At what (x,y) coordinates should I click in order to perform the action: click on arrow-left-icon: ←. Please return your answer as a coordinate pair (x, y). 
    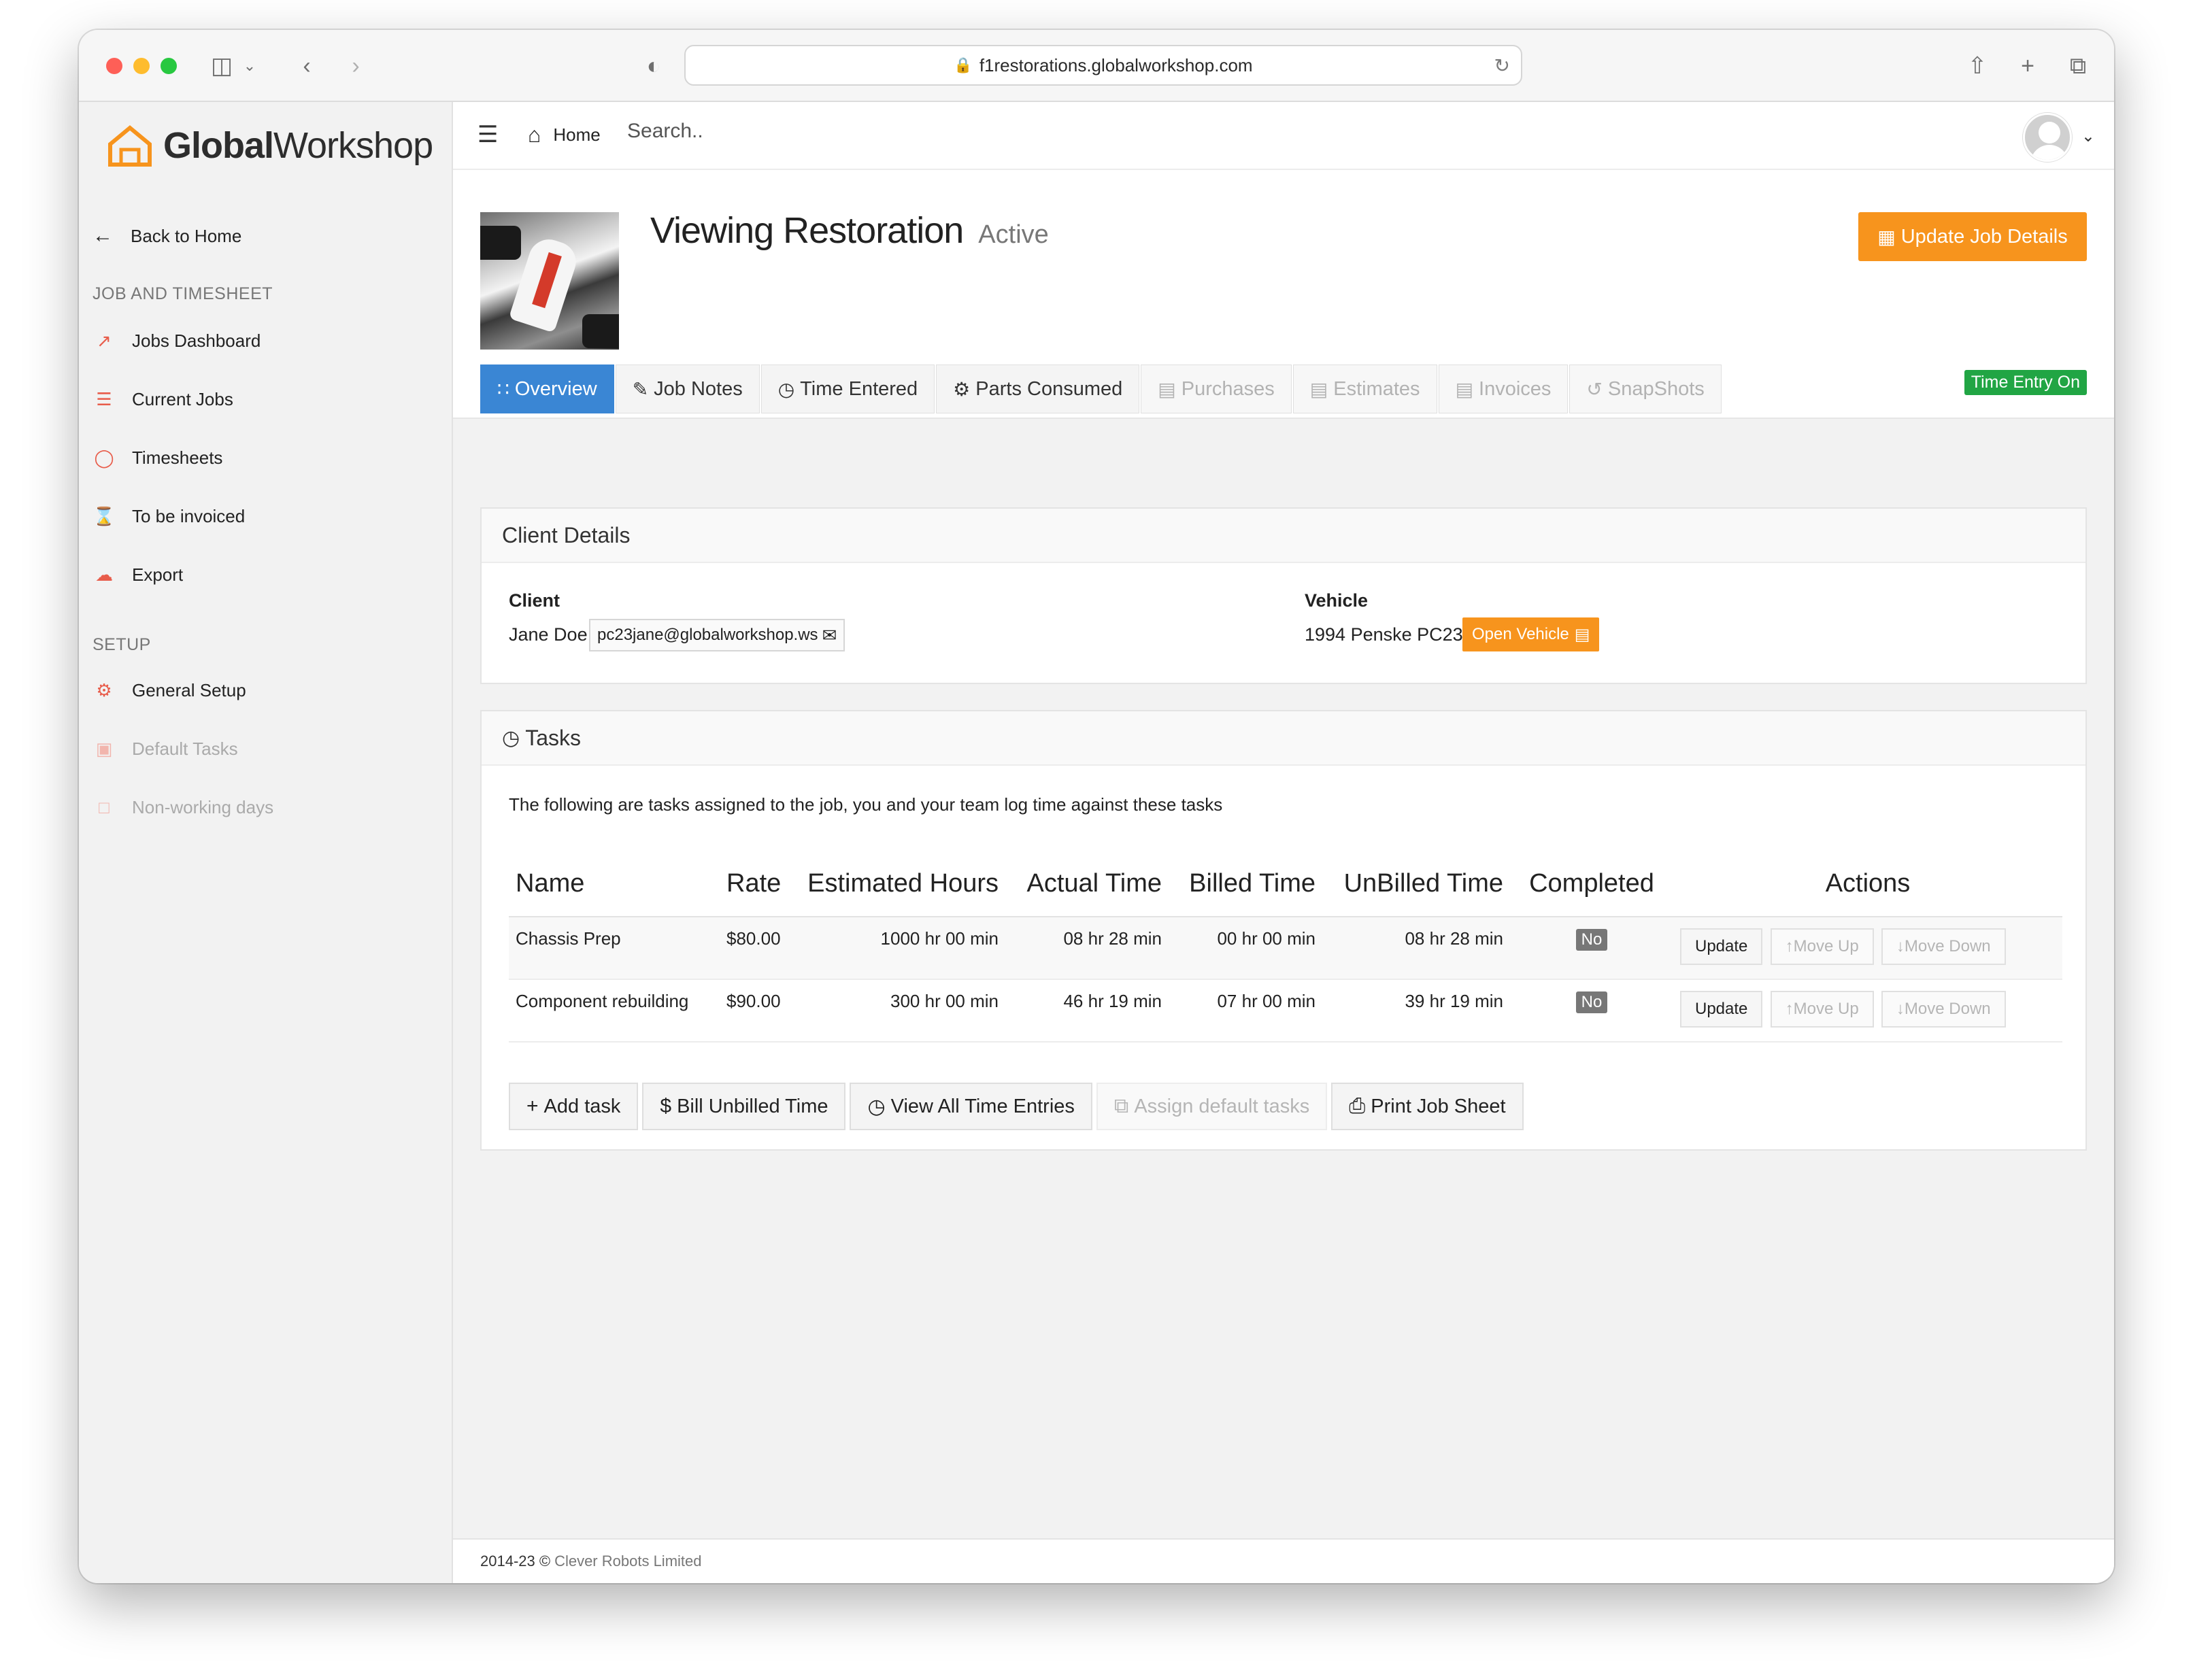
    Looking at the image, I should click on (103, 236).